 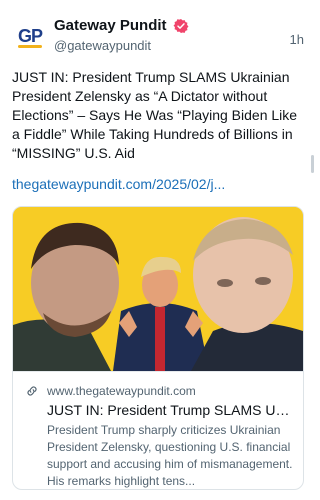 I want to click on link-chain-icon, so click(x=32, y=391).